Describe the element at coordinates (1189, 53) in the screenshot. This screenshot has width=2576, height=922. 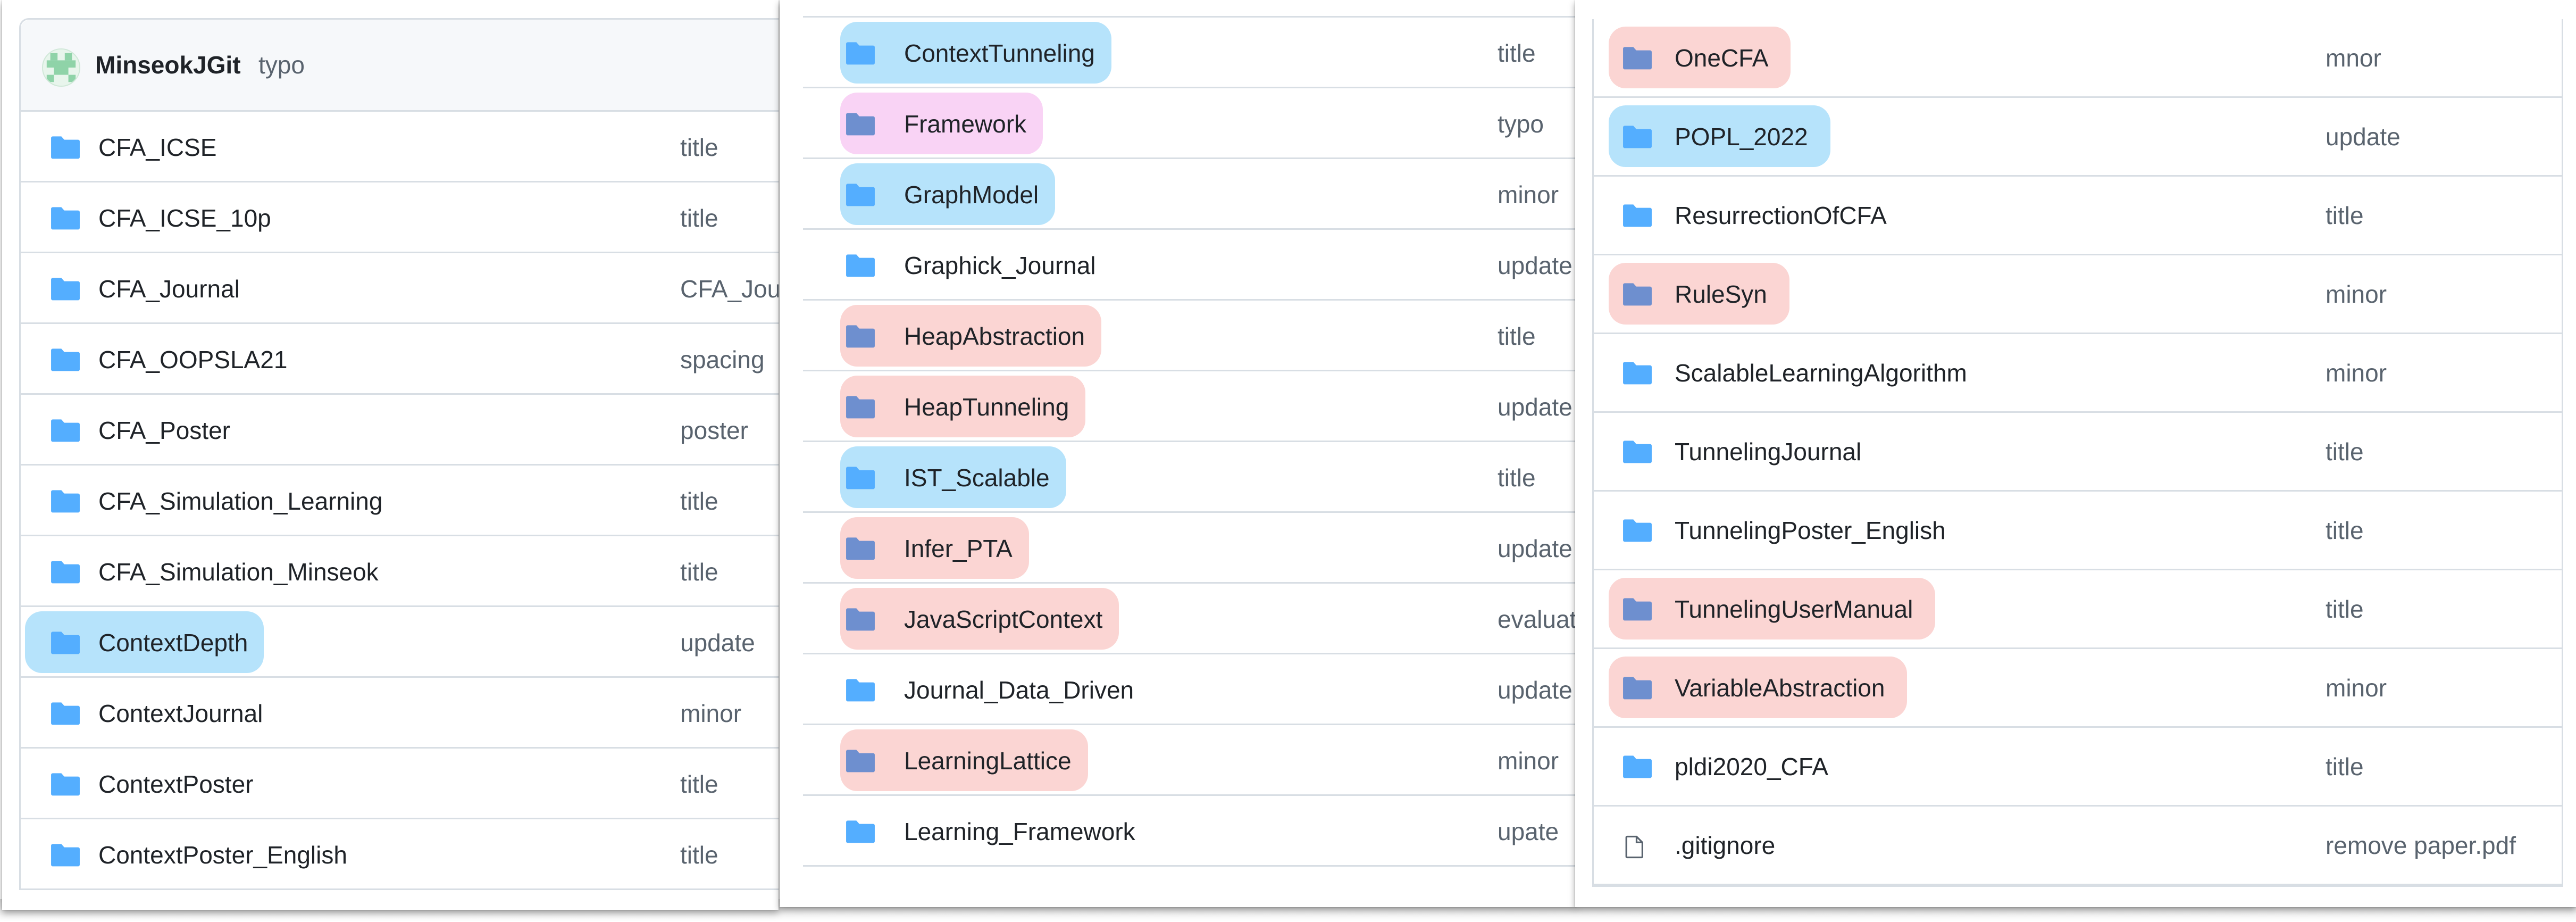
I see `table-row: ContextTunneling title` at that location.